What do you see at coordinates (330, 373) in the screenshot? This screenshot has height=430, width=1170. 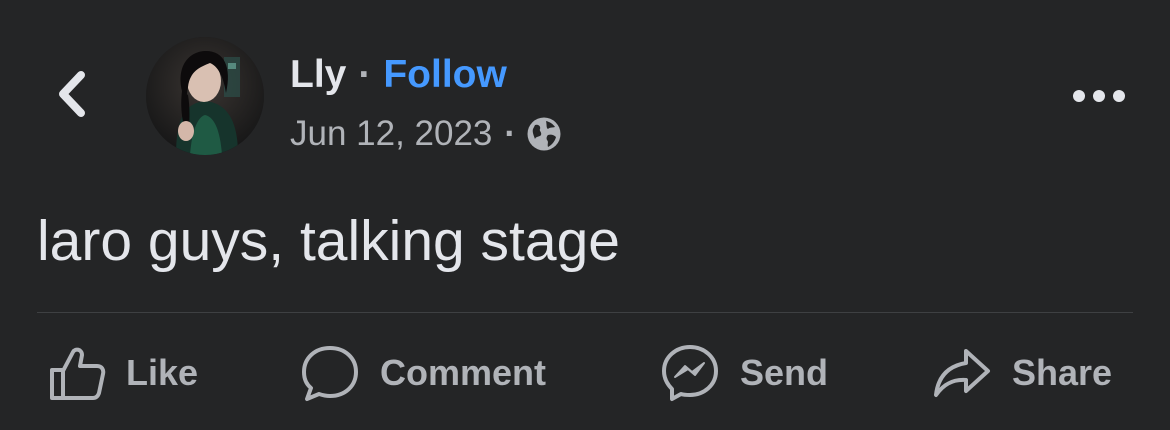 I see `comment-bubble-icon` at bounding box center [330, 373].